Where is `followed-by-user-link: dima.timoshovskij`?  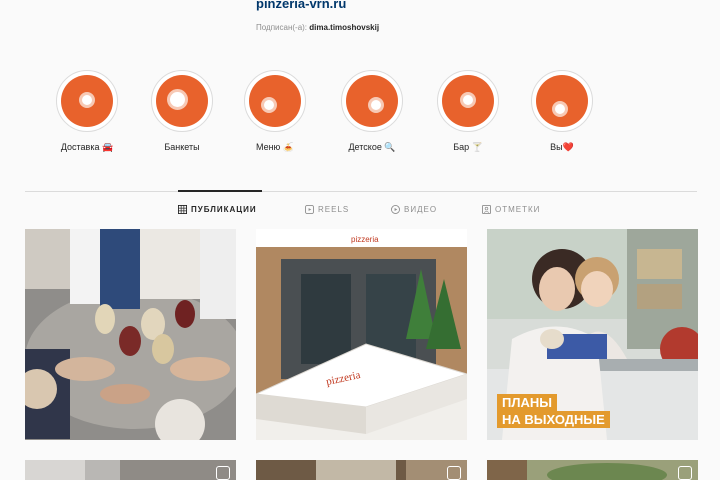
followed-by-user-link: dima.timoshovskij is located at coordinates (344, 27).